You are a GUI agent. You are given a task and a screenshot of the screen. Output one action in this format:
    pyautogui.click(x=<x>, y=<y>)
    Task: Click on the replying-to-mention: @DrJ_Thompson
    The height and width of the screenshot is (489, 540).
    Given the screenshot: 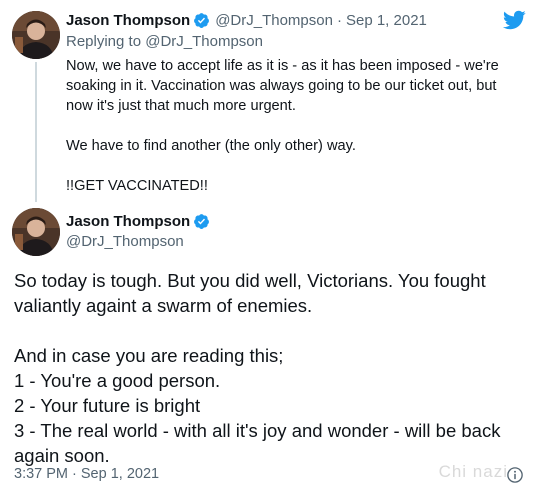 What is the action you would take?
    pyautogui.click(x=204, y=41)
    